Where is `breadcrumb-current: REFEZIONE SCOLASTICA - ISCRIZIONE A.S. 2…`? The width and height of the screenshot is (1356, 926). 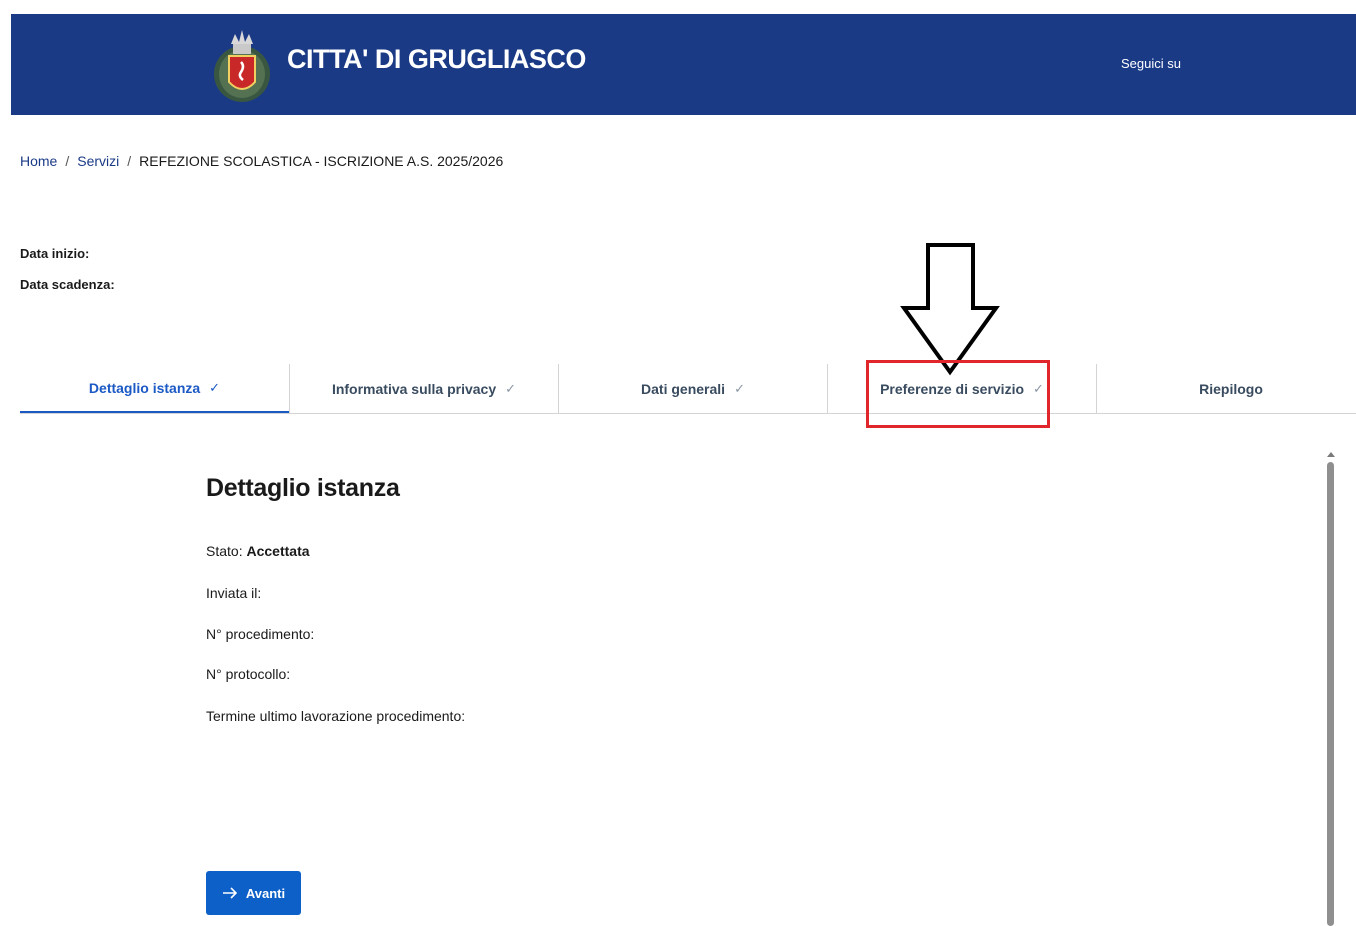 breadcrumb-current: REFEZIONE SCOLASTICA - ISCRIZIONE A.S. 2… is located at coordinates (321, 161).